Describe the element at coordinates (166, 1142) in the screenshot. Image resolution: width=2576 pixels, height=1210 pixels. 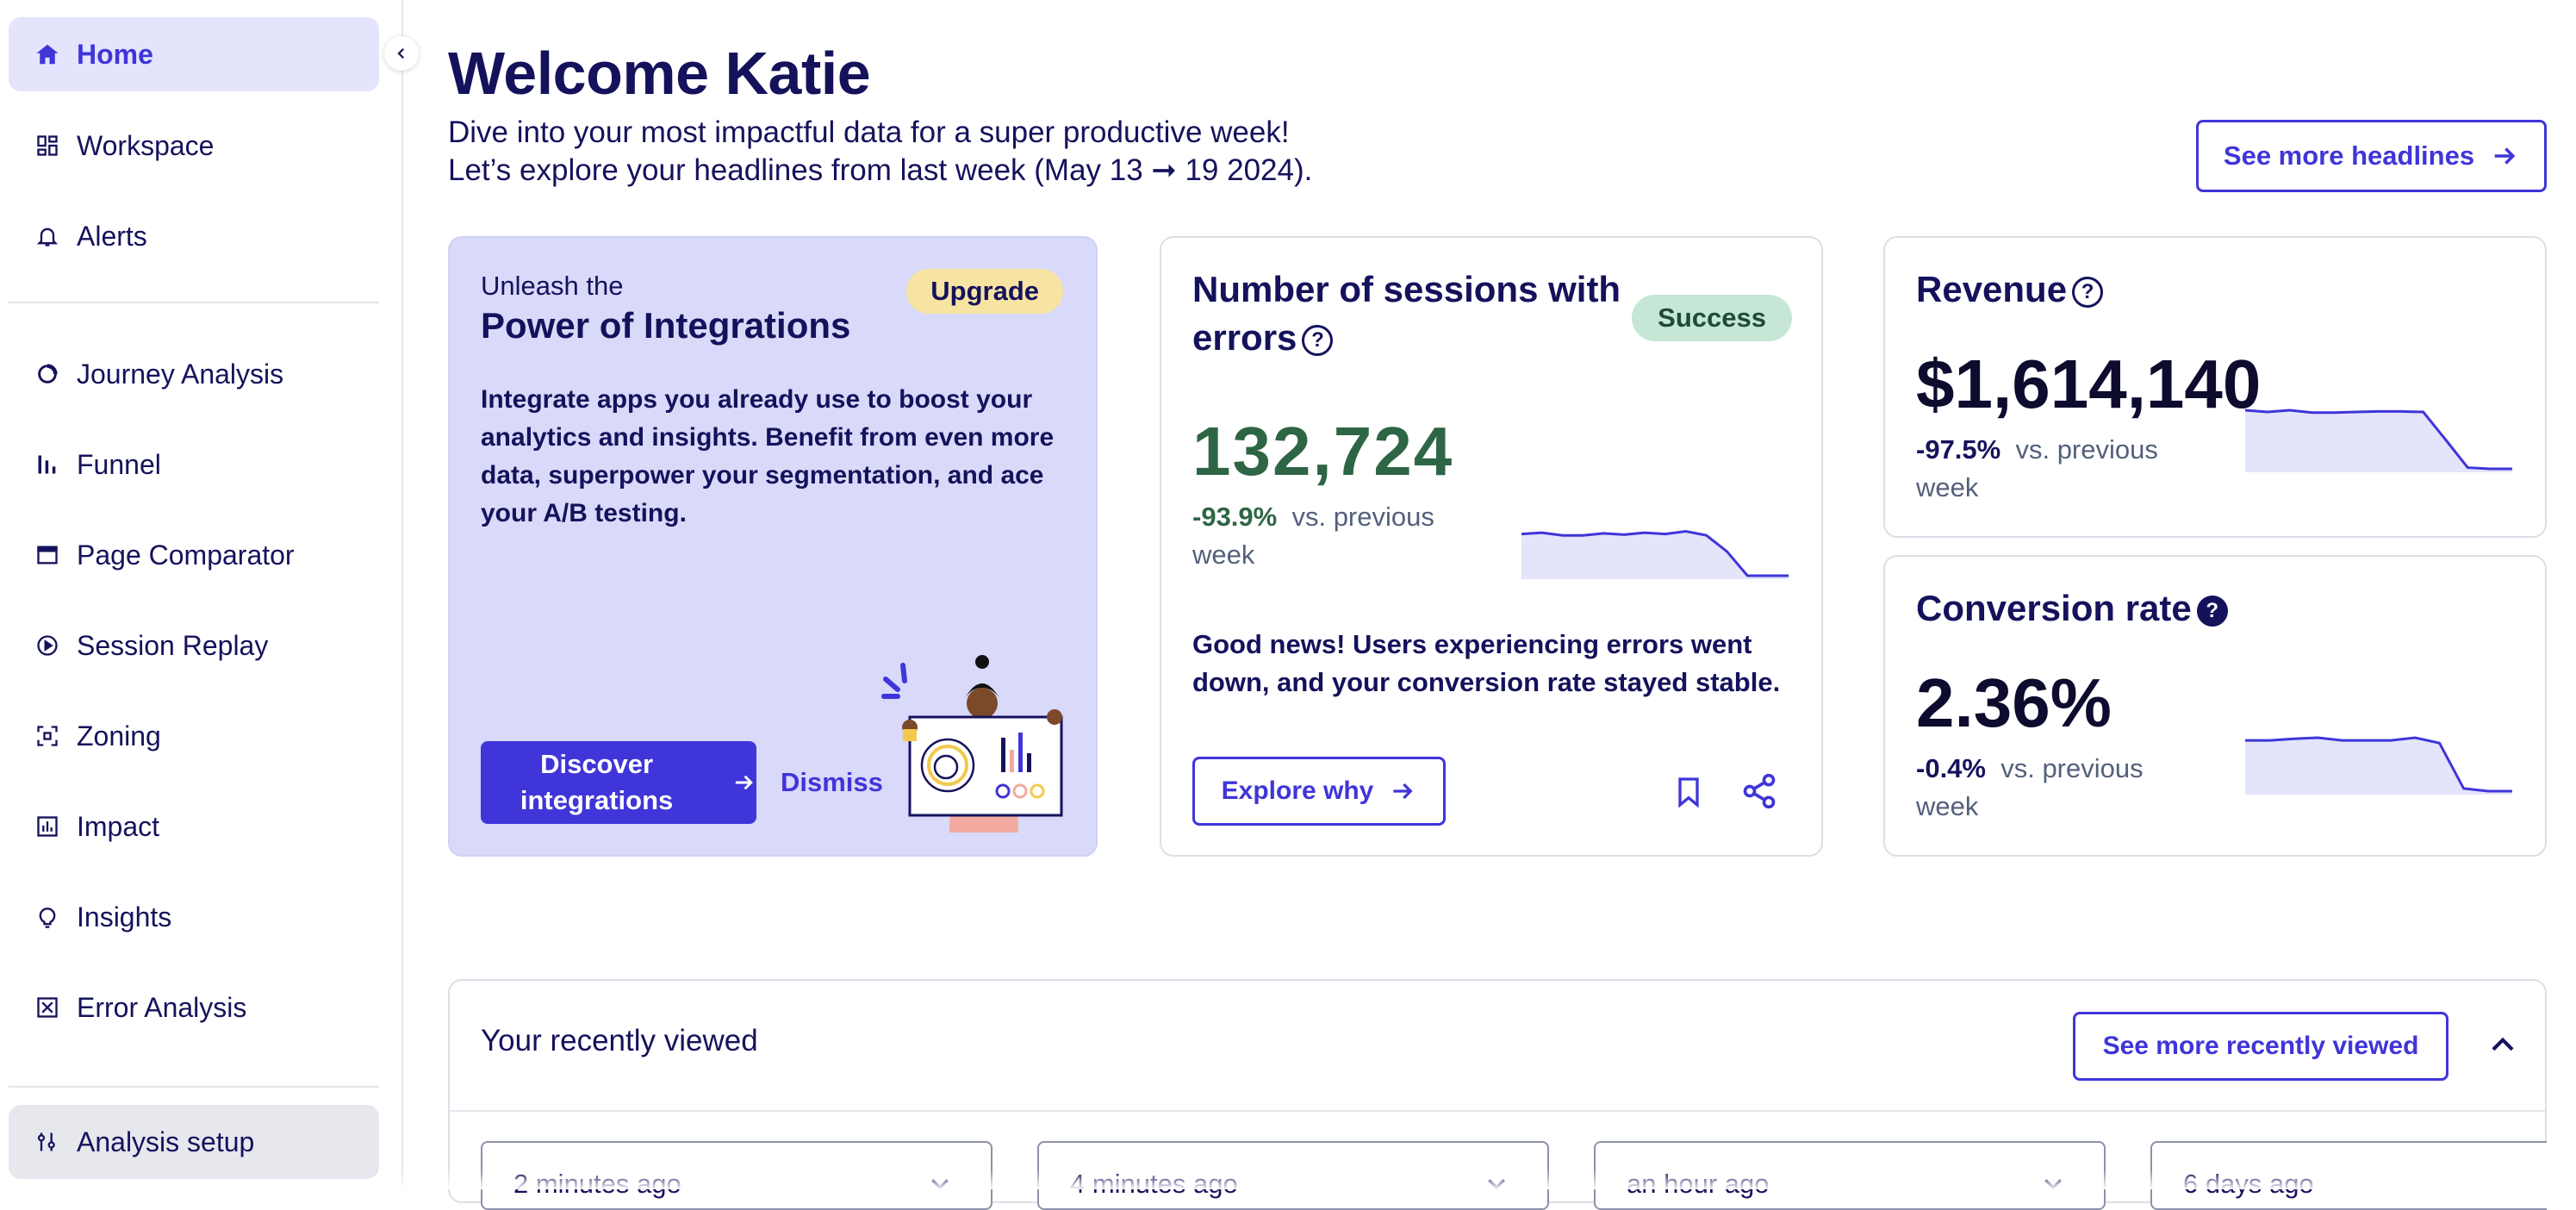
I see `sidebar-item-label: Analysis setup` at that location.